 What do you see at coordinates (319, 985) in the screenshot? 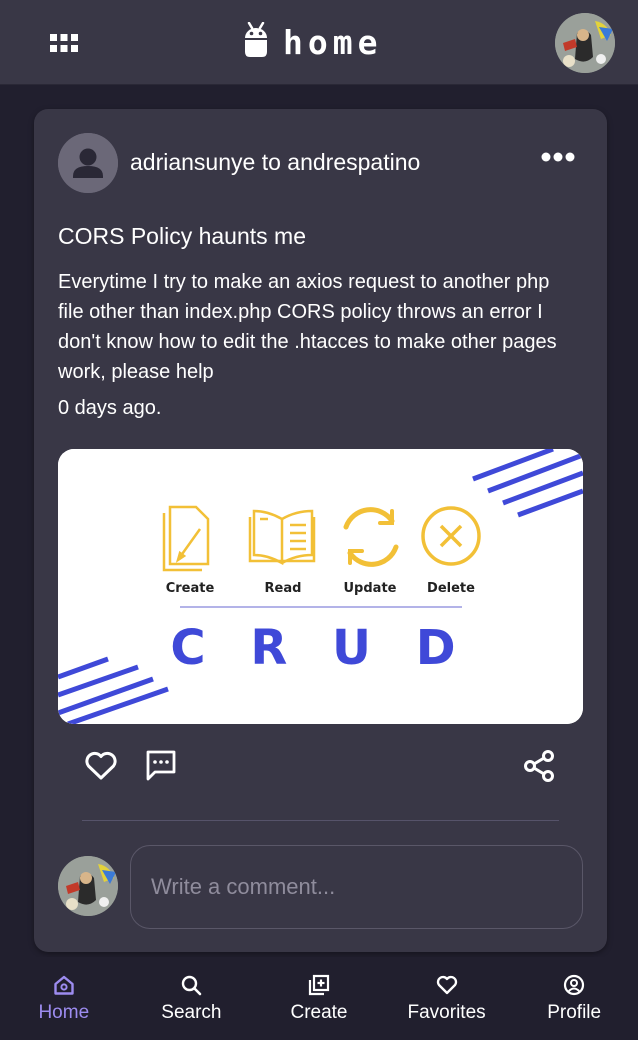
I see `add-square-icon` at bounding box center [319, 985].